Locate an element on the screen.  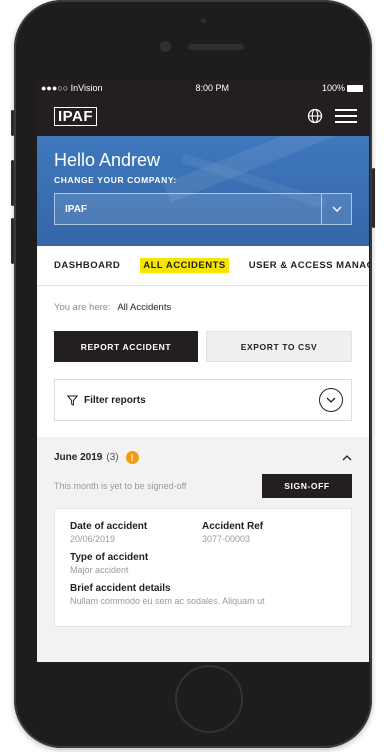
type-label: Type of accident is located at coordinates (109, 557).